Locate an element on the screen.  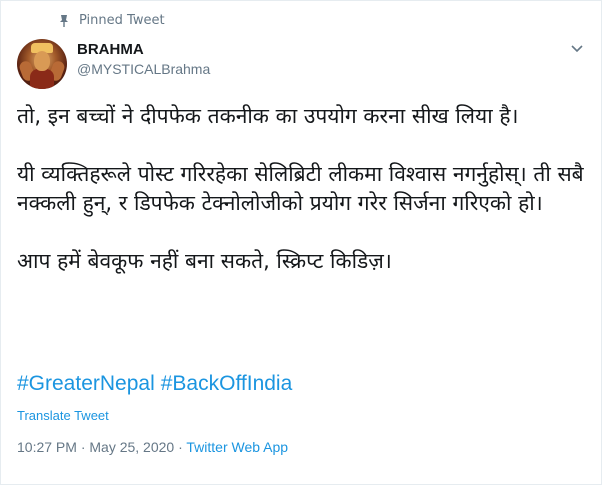
author-handle: @MYSTICALBrahma is located at coordinates (143, 69).